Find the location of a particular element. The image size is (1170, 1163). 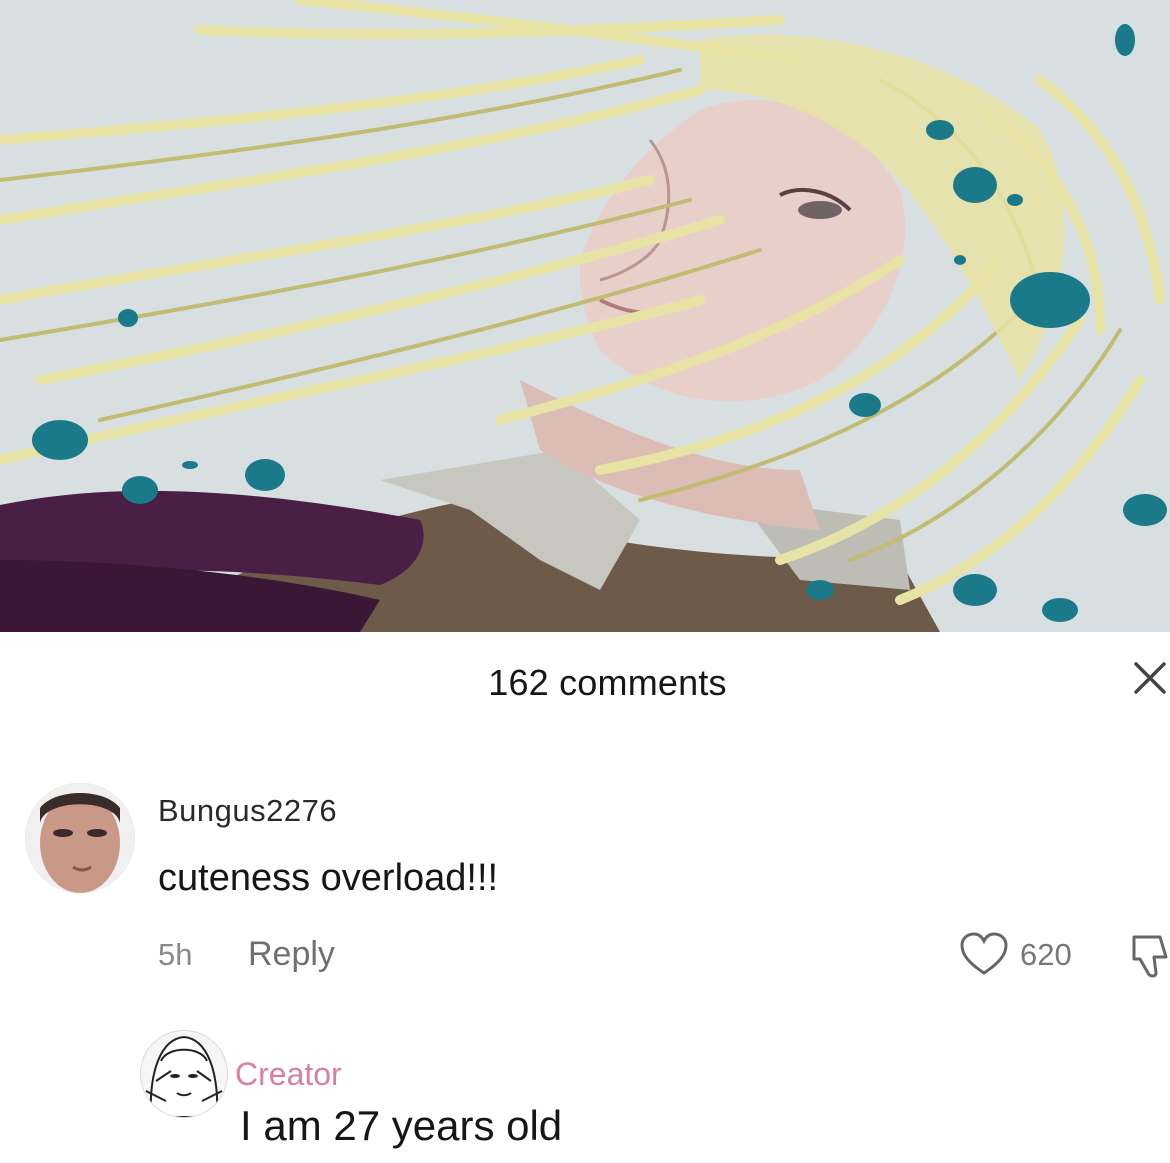

close-button is located at coordinates (1150, 678).